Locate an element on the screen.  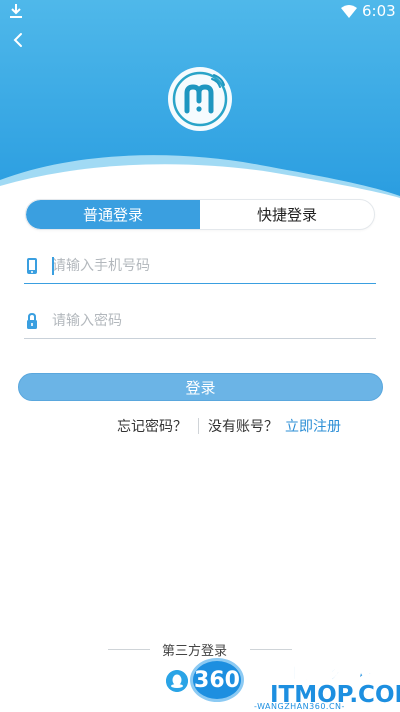
watermark-badge: 360 is located at coordinates (217, 680).